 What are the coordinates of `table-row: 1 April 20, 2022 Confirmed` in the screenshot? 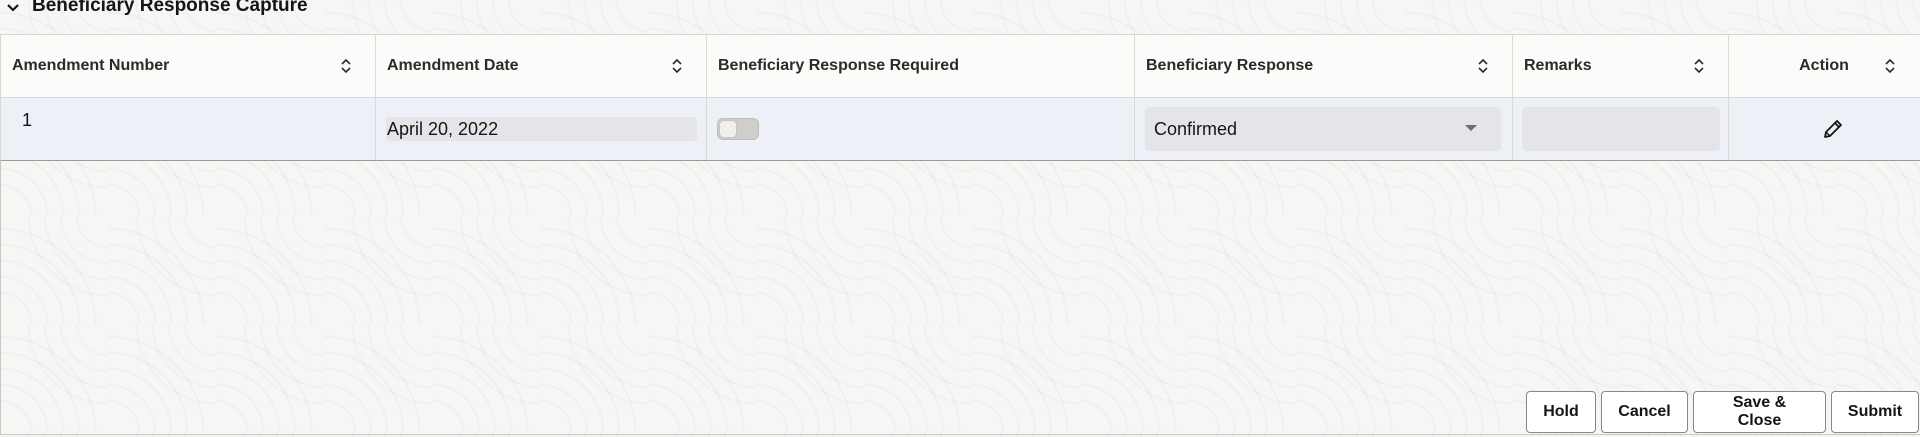 It's located at (960, 129).